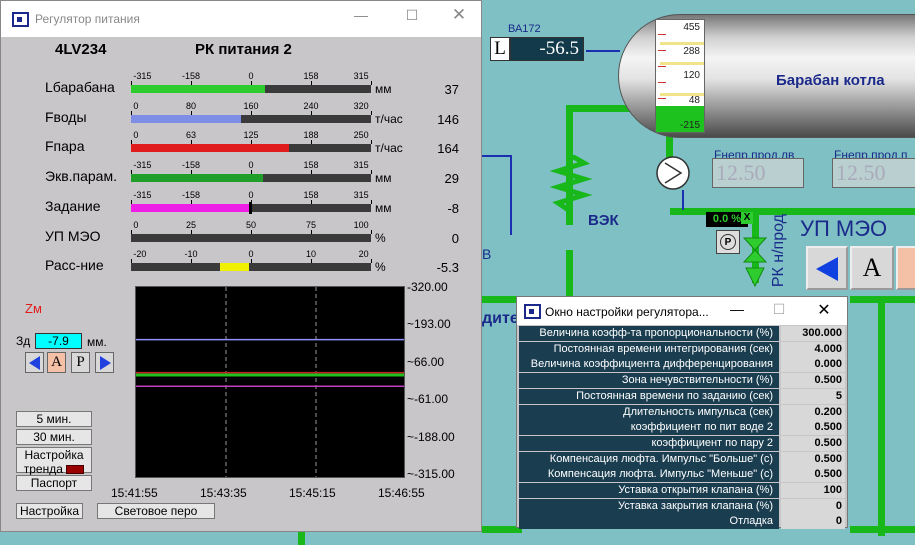  Describe the element at coordinates (49, 511) in the screenshot. I see `settings-button: Настройка` at that location.